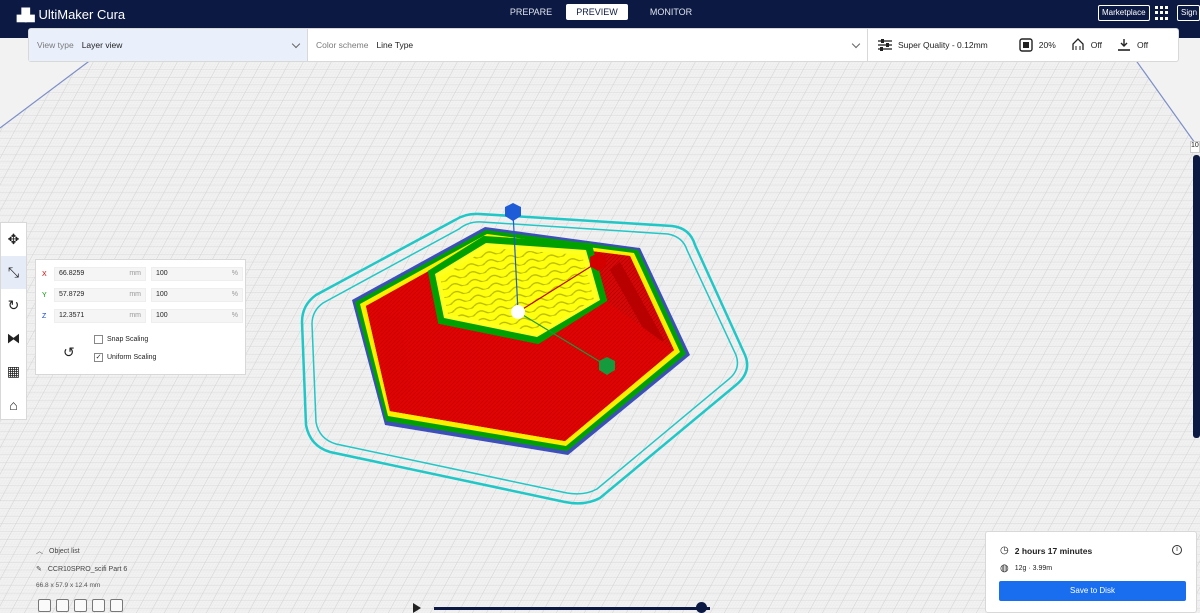  I want to click on object-list-header: ︿ Object list, so click(81, 551).